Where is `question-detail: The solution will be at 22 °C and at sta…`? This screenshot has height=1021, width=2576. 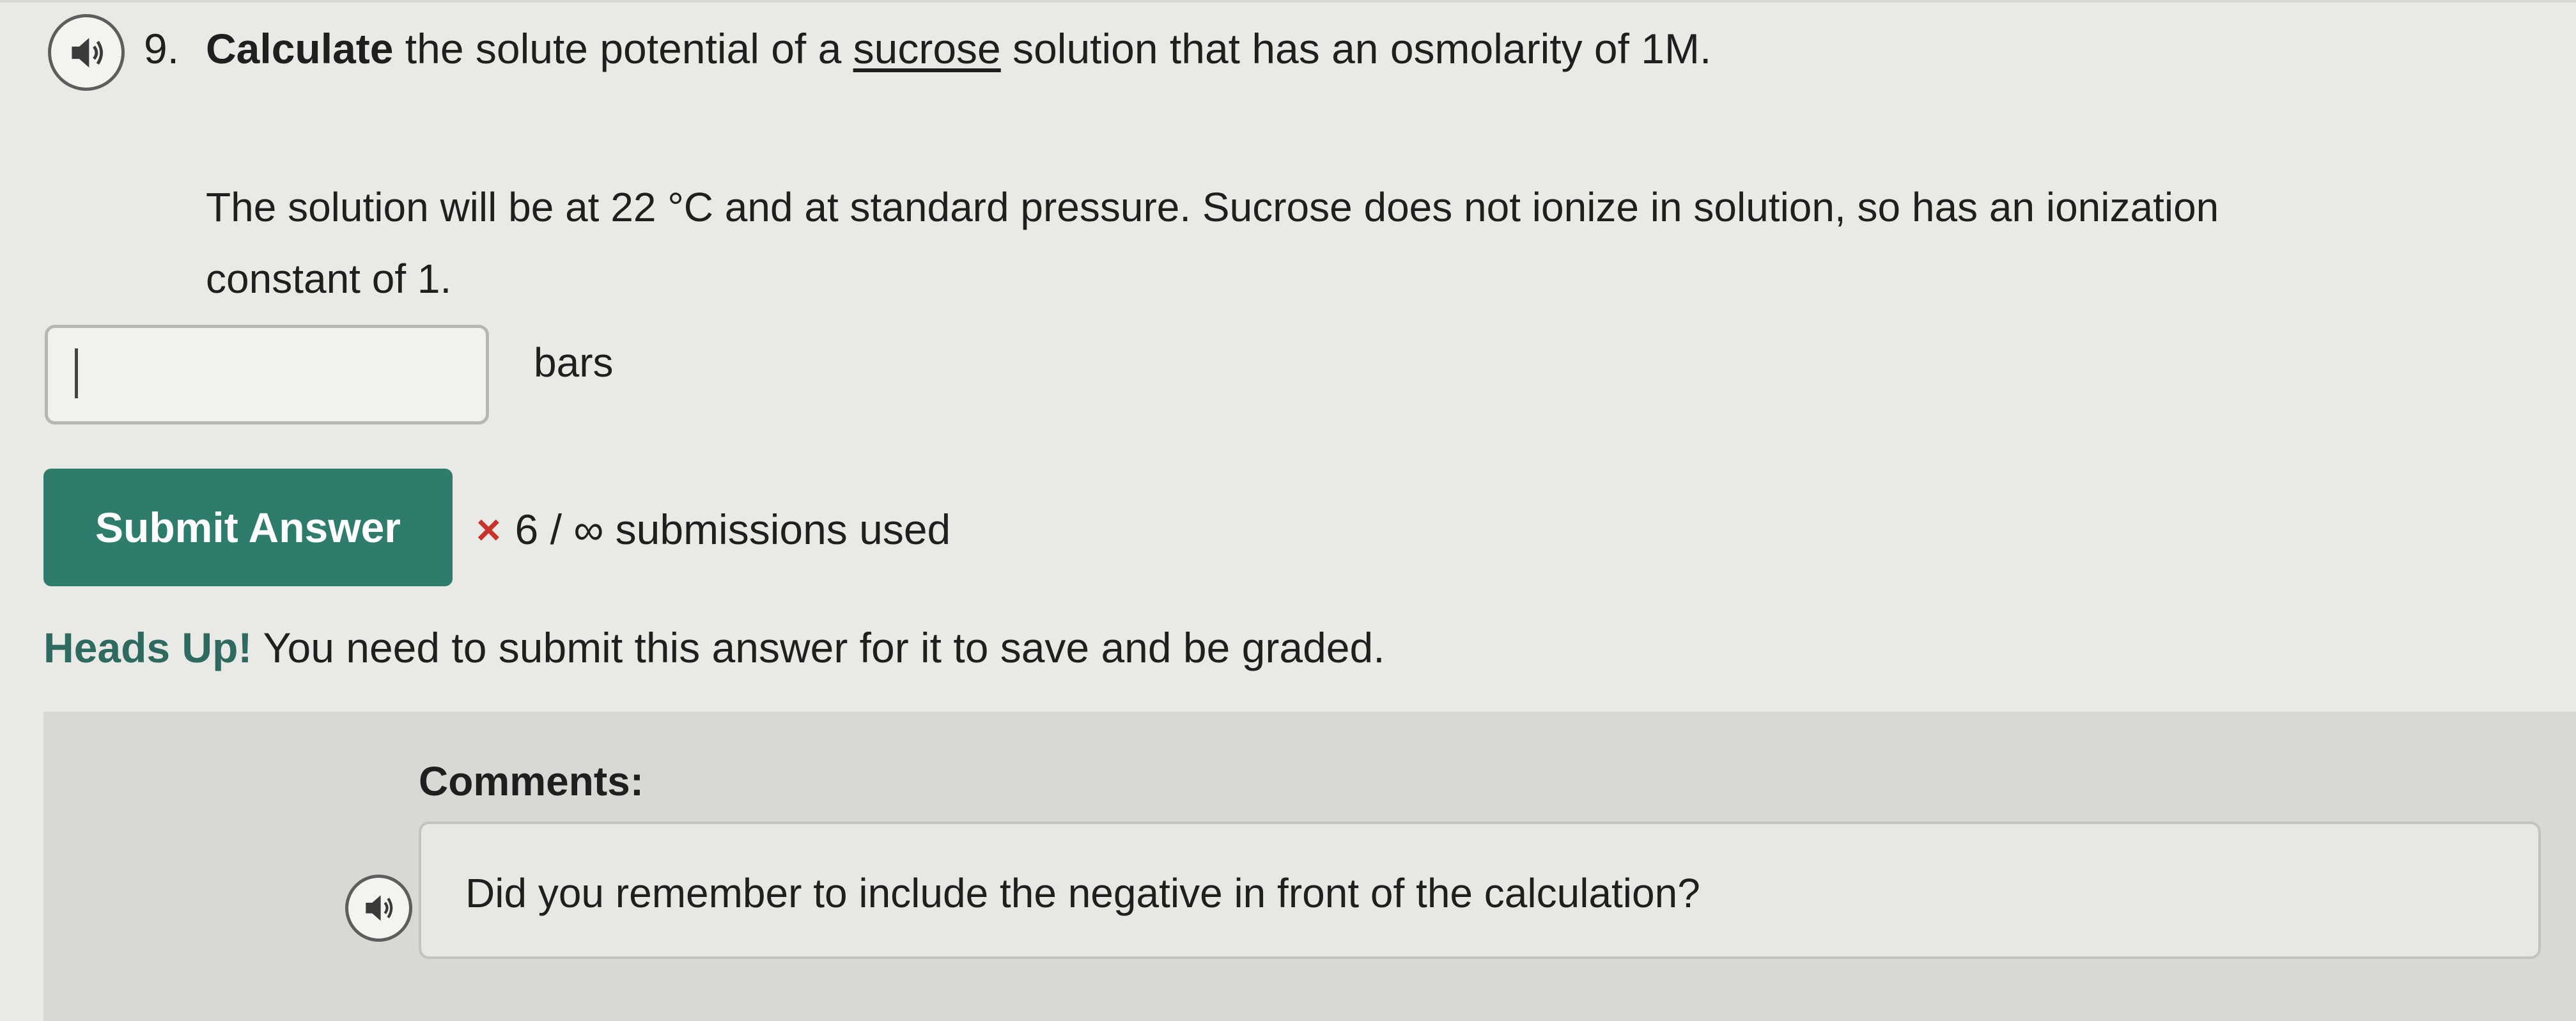 question-detail: The solution will be at 22 °C and at sta… is located at coordinates (1212, 243).